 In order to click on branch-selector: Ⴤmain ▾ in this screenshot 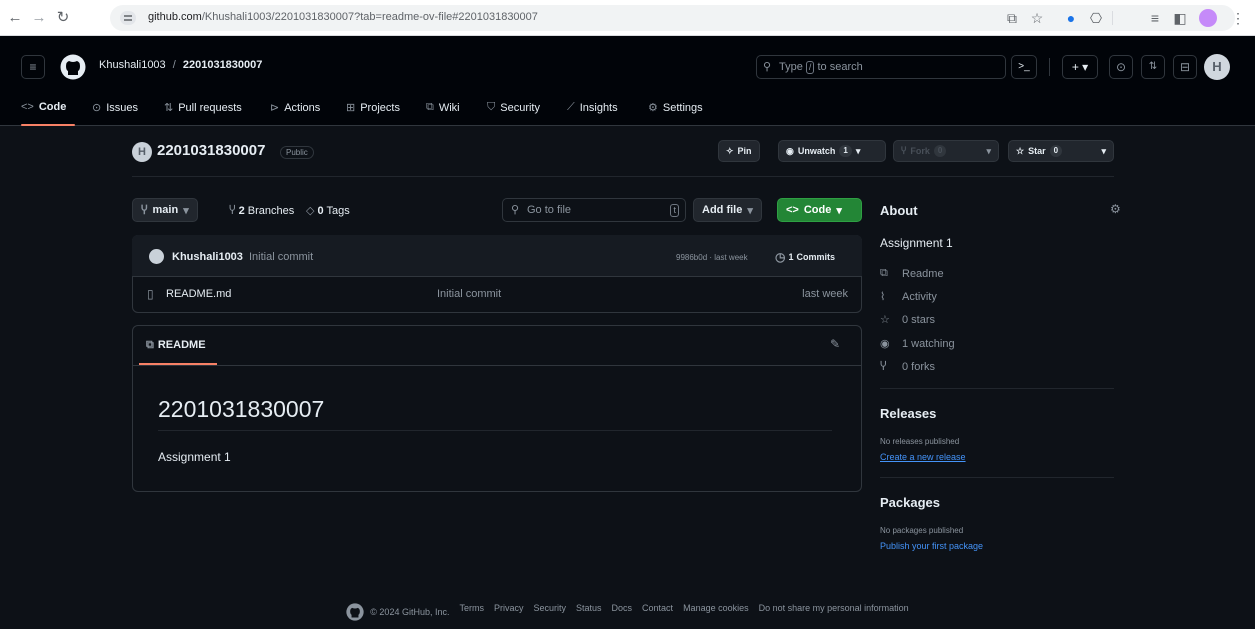, I will do `click(165, 210)`.